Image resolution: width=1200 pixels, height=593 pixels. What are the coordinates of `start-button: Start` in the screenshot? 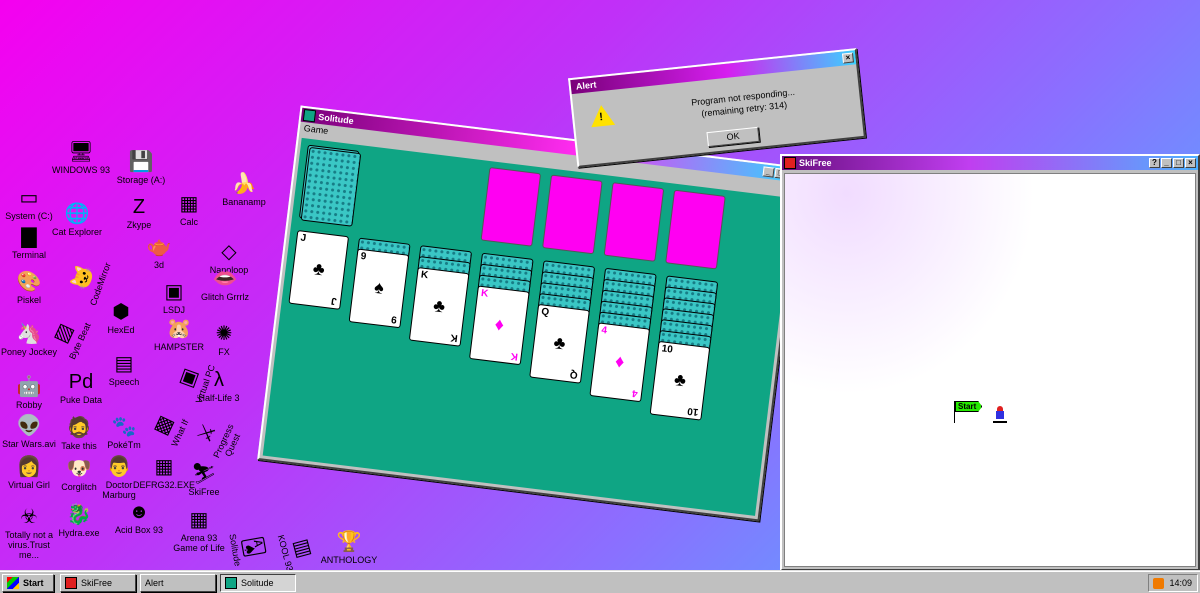 It's located at (28, 583).